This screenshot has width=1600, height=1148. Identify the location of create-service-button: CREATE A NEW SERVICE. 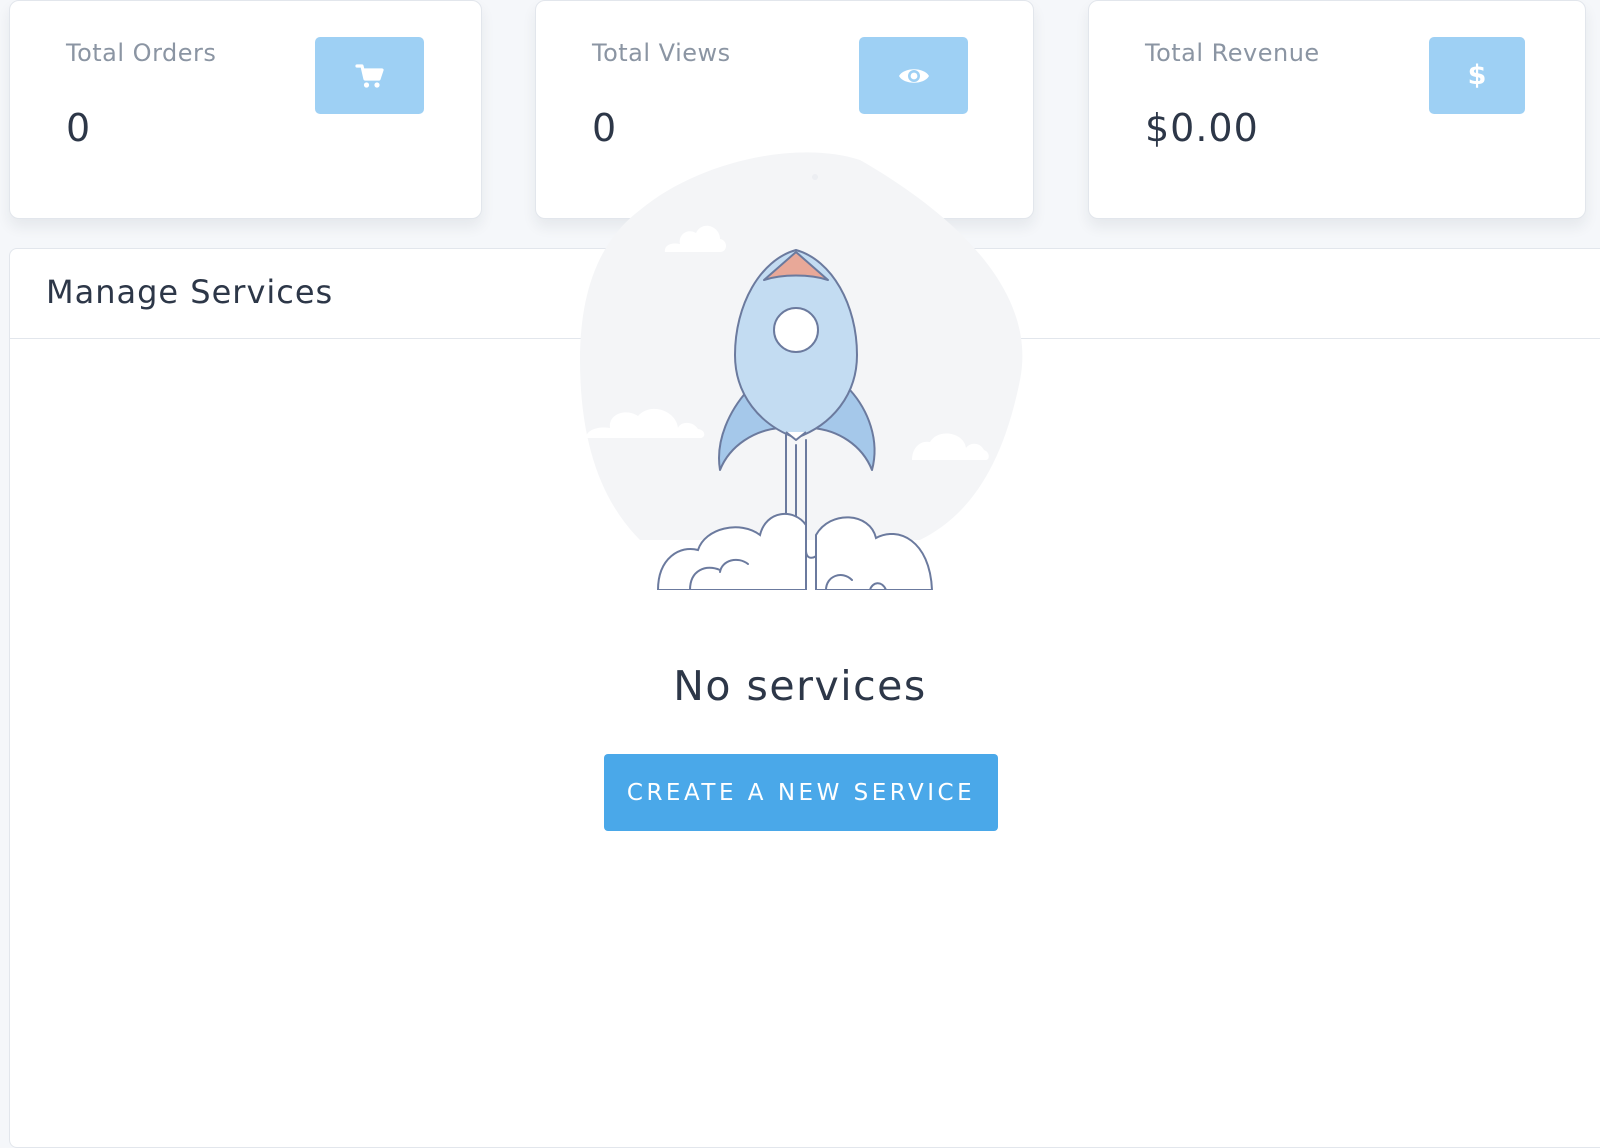
(801, 792).